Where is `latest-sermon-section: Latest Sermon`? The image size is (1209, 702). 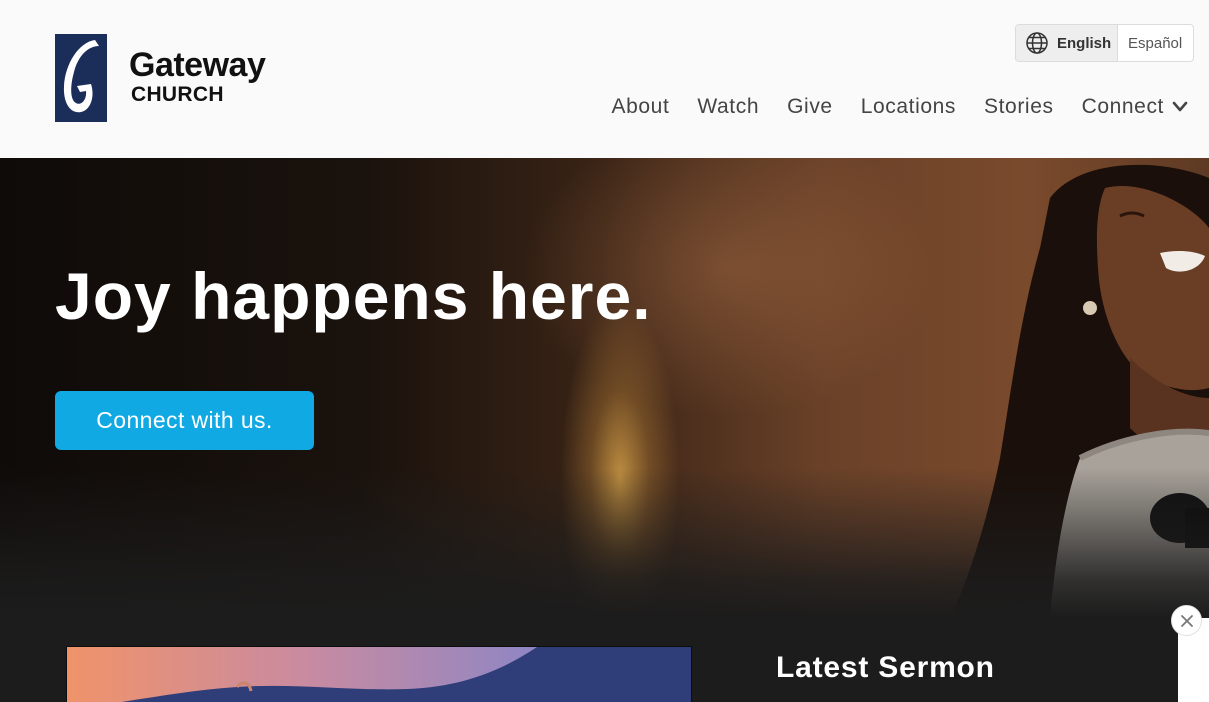 latest-sermon-section: Latest Sermon is located at coordinates (604, 660).